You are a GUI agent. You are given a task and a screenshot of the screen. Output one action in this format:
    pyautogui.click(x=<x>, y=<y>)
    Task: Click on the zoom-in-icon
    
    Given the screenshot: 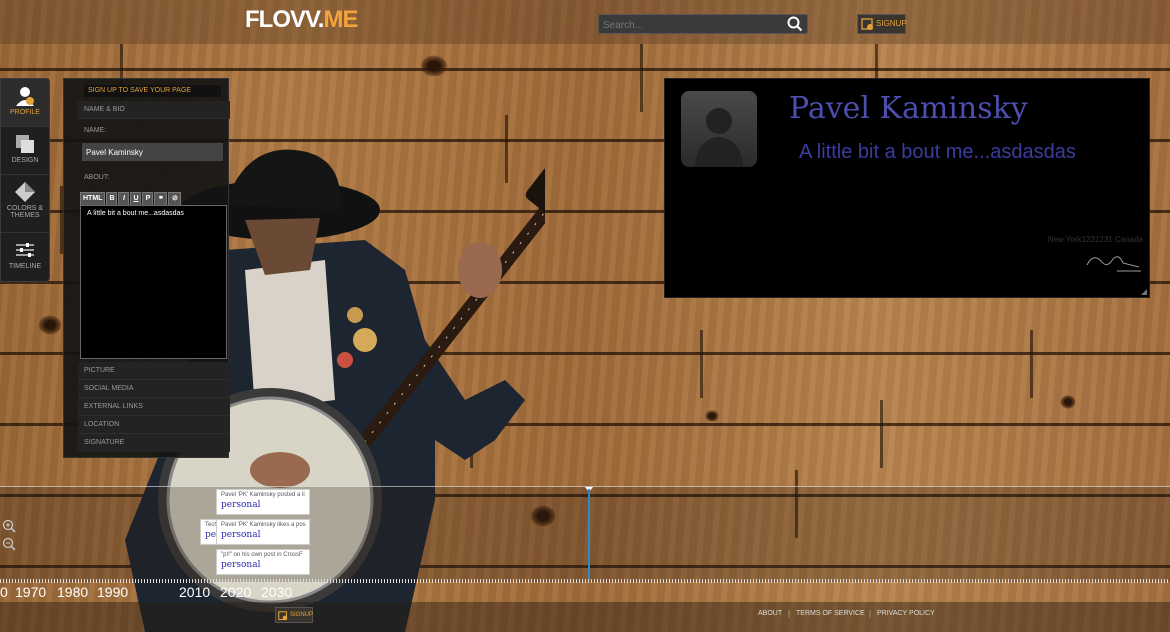 What is the action you would take?
    pyautogui.click(x=9, y=526)
    